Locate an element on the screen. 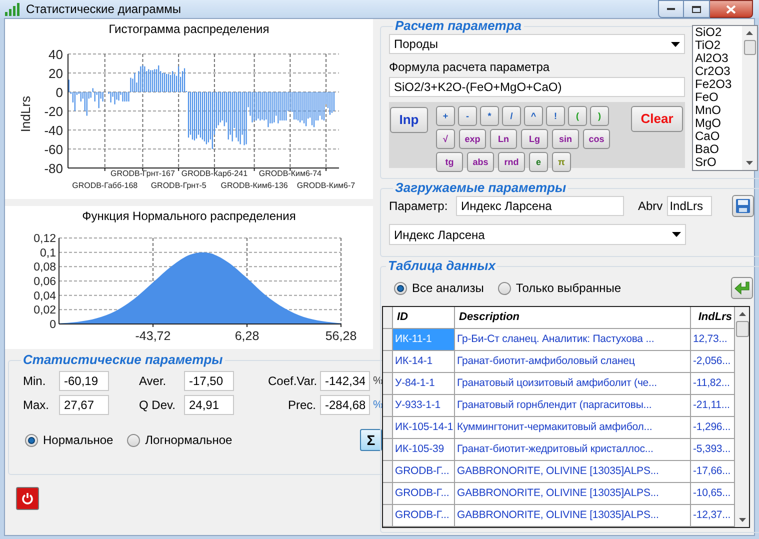 This screenshot has width=759, height=539. axis-tick-label: GRODB-Ким6-136 is located at coordinates (254, 185).